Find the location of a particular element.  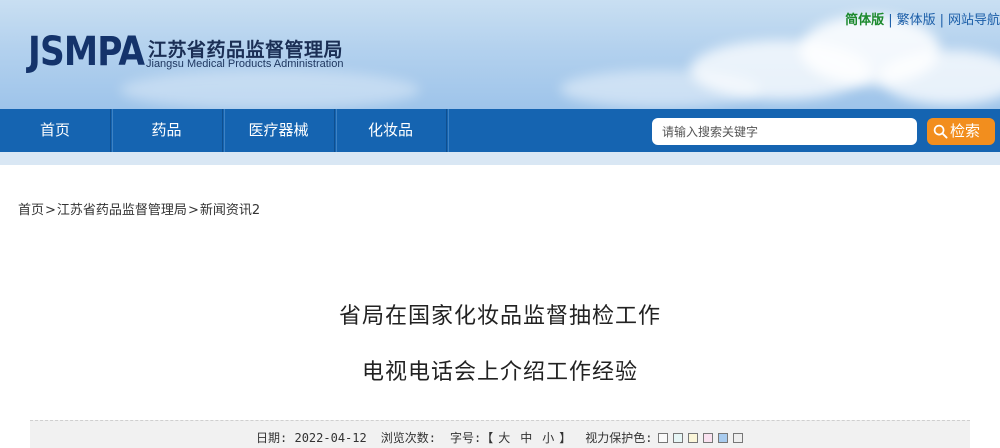

search-input is located at coordinates (784, 131).